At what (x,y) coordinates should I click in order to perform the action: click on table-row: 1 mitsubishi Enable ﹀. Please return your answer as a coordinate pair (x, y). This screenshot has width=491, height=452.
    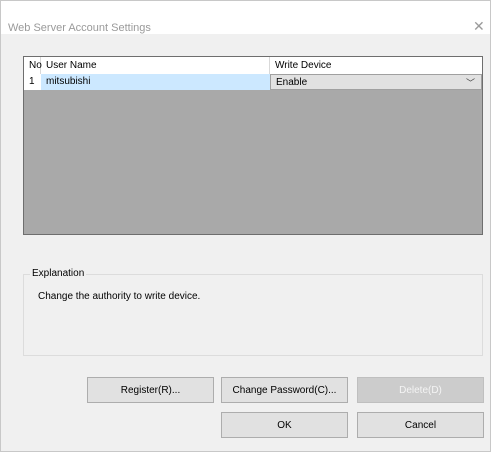
    Looking at the image, I should click on (253, 82).